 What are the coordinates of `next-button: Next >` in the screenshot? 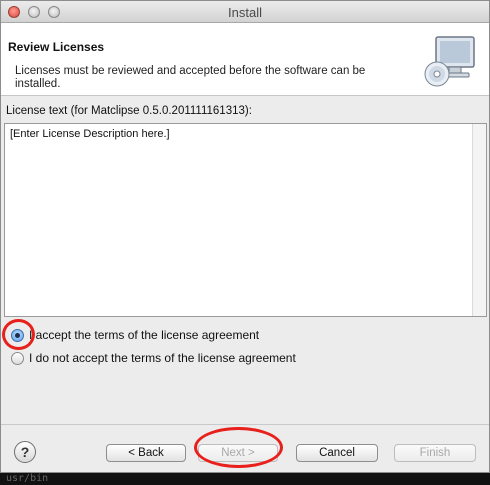 It's located at (238, 453).